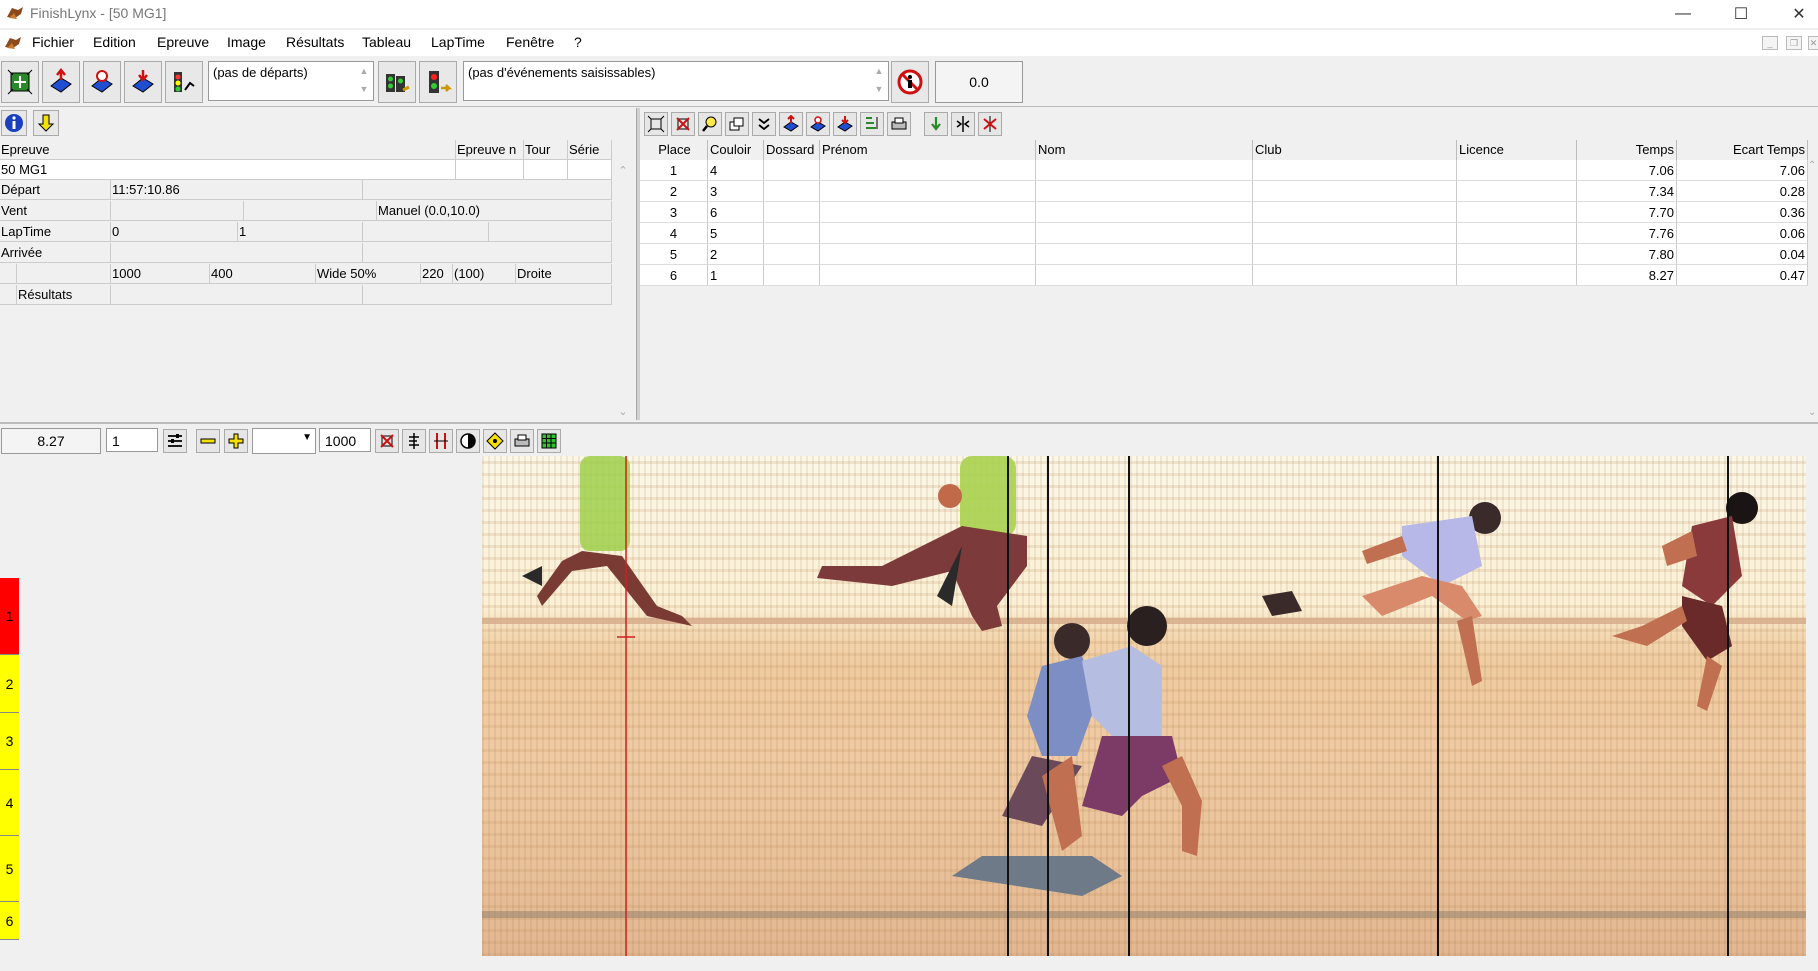  What do you see at coordinates (936, 124) in the screenshot?
I see `results-accept-button` at bounding box center [936, 124].